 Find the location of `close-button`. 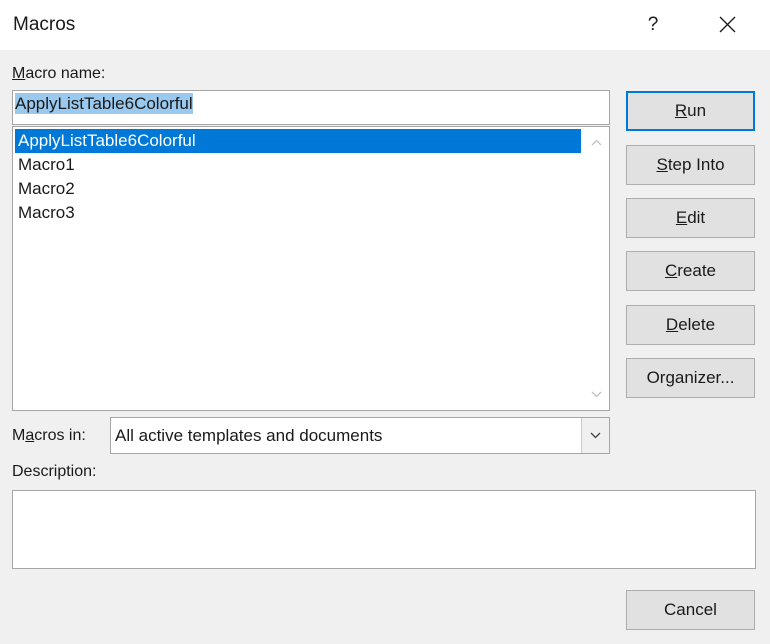

close-button is located at coordinates (728, 25).